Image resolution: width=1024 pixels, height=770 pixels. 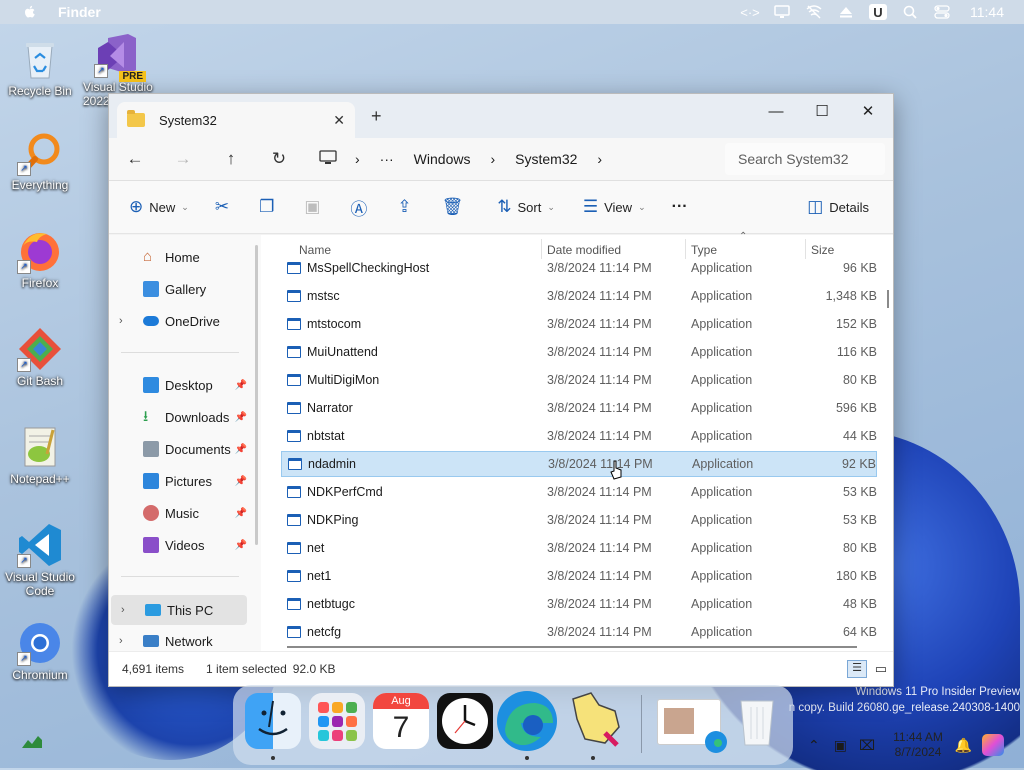 I want to click on nav-item-downloads: ⭳ Downloads 📌, so click(x=179, y=417).